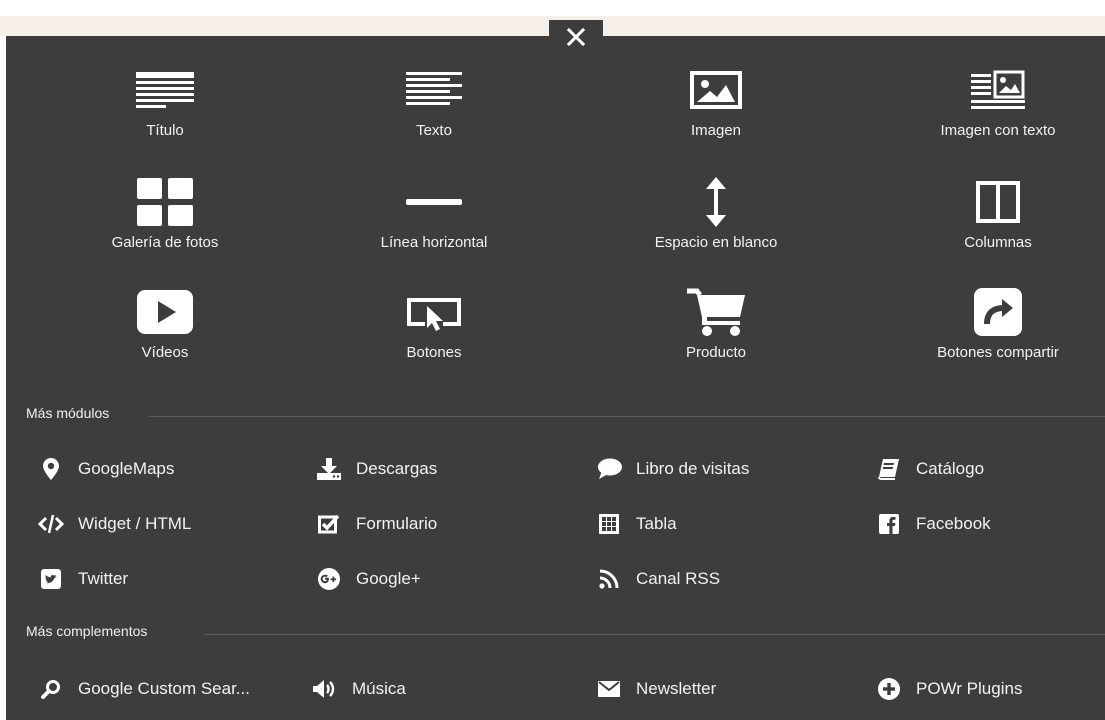 The image size is (1105, 720). What do you see at coordinates (991, 115) in the screenshot?
I see `module-image-text: Imagen con texto` at bounding box center [991, 115].